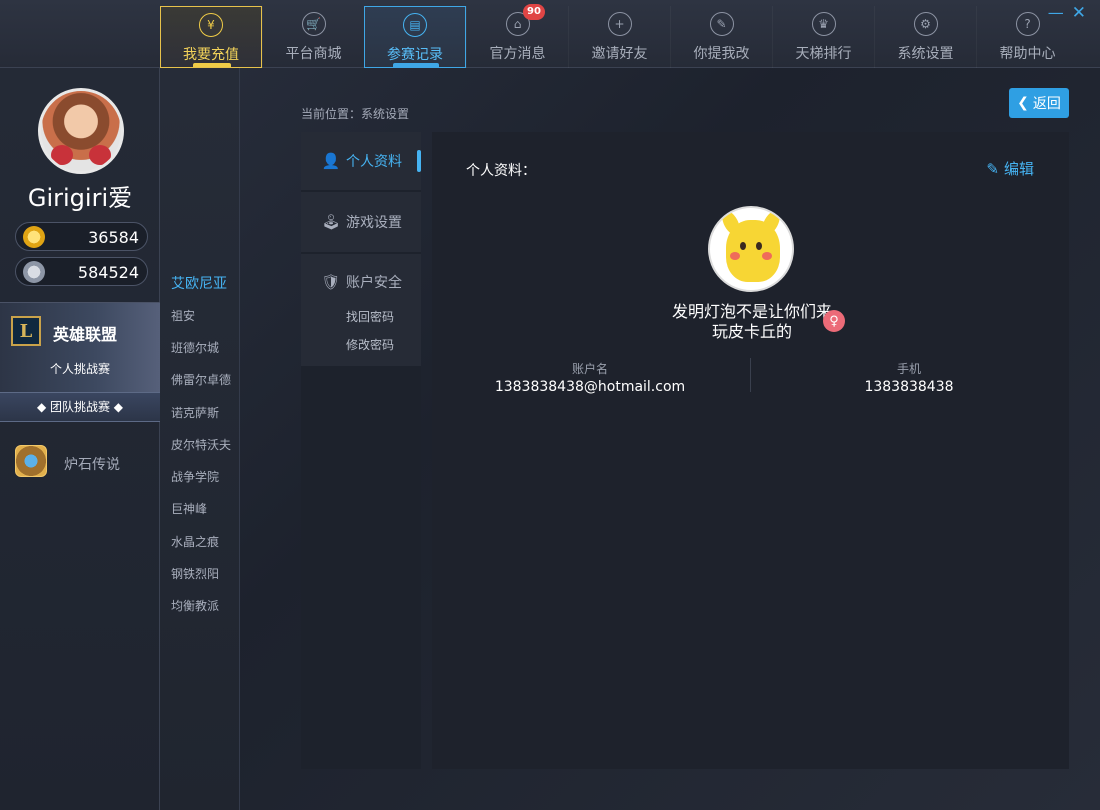  Describe the element at coordinates (908, 369) in the screenshot. I see `phone-label: 手机` at that location.